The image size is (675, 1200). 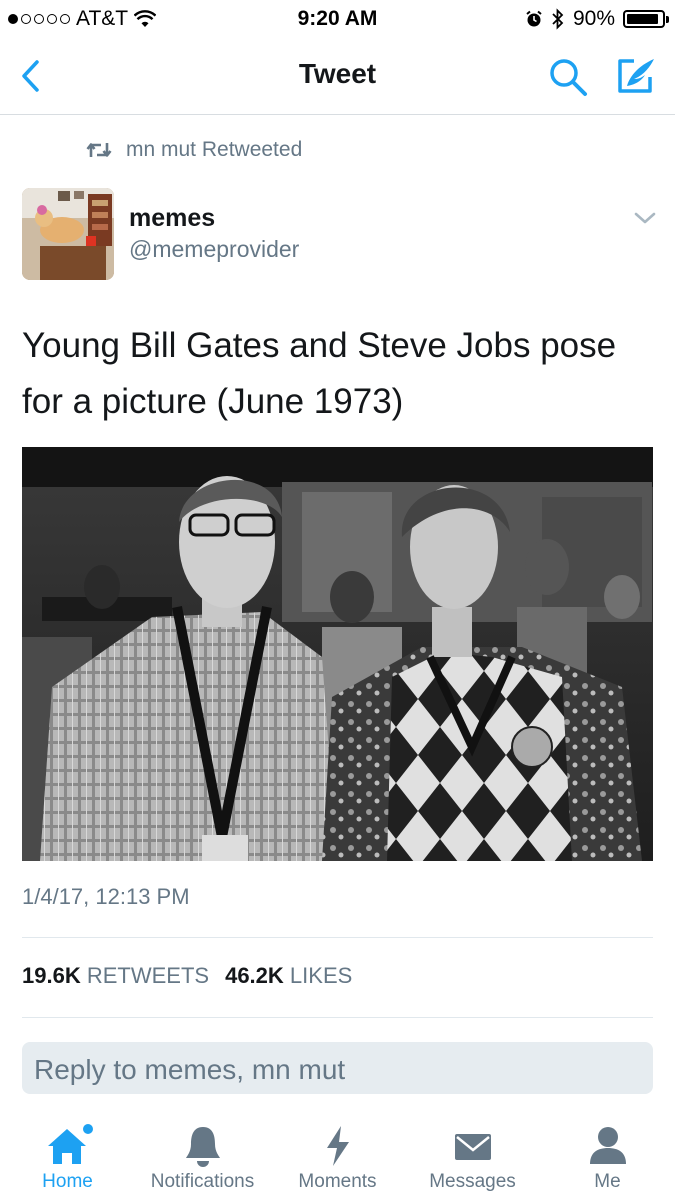 What do you see at coordinates (172, 218) in the screenshot?
I see `author-name: memes` at bounding box center [172, 218].